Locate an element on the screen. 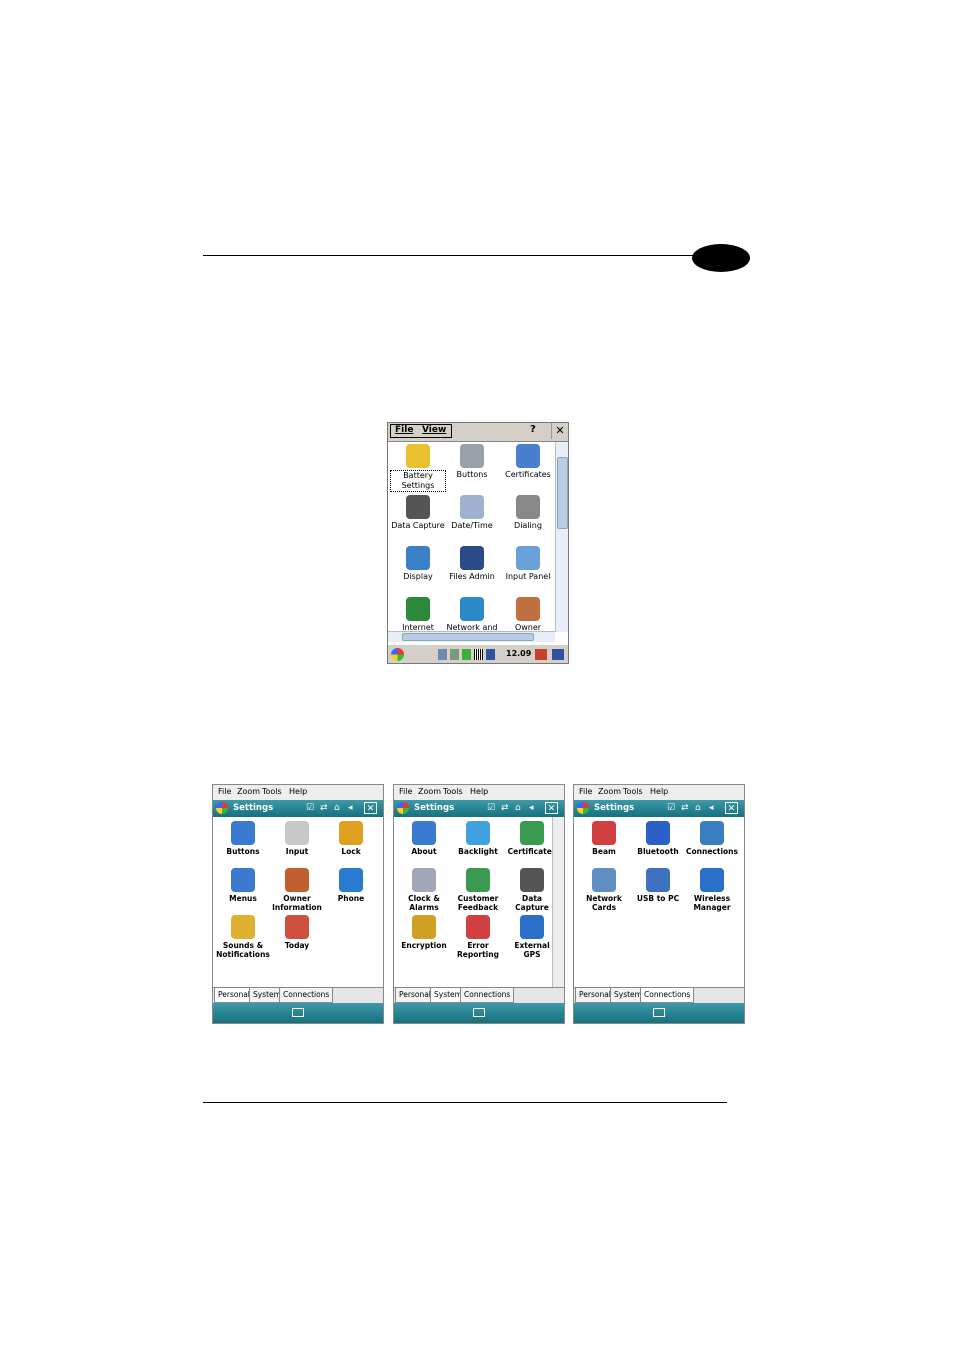  ce-setting-input-panel: Input Panel is located at coordinates (527, 564).